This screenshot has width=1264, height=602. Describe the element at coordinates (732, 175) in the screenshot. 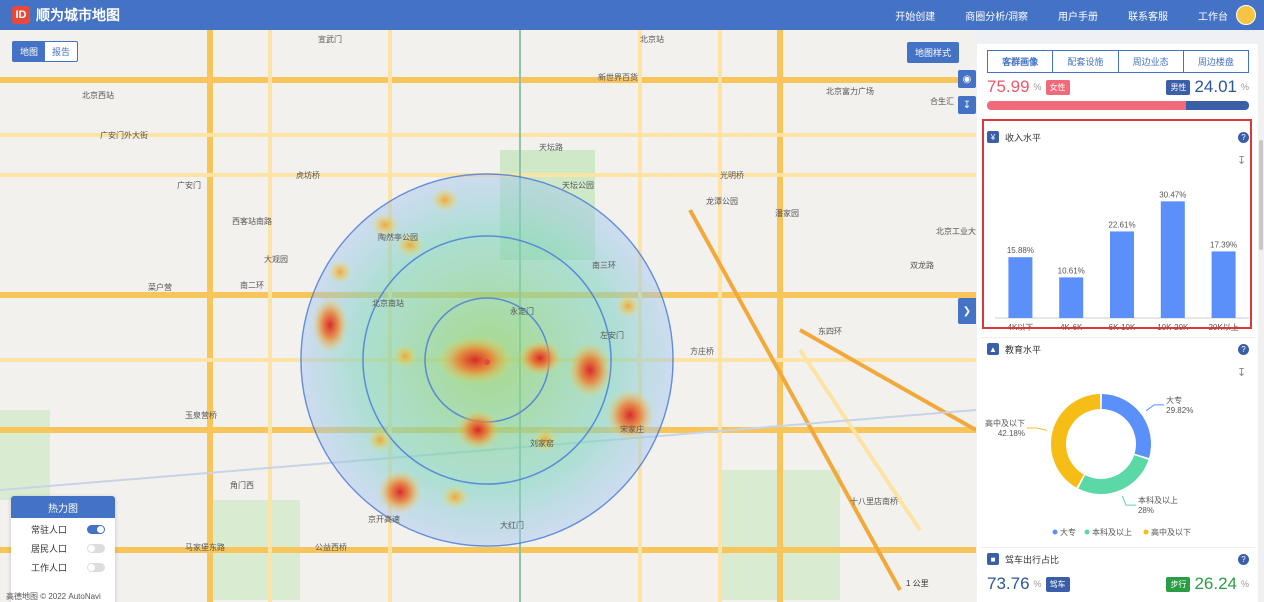

I see `map-label: 光明桥` at that location.